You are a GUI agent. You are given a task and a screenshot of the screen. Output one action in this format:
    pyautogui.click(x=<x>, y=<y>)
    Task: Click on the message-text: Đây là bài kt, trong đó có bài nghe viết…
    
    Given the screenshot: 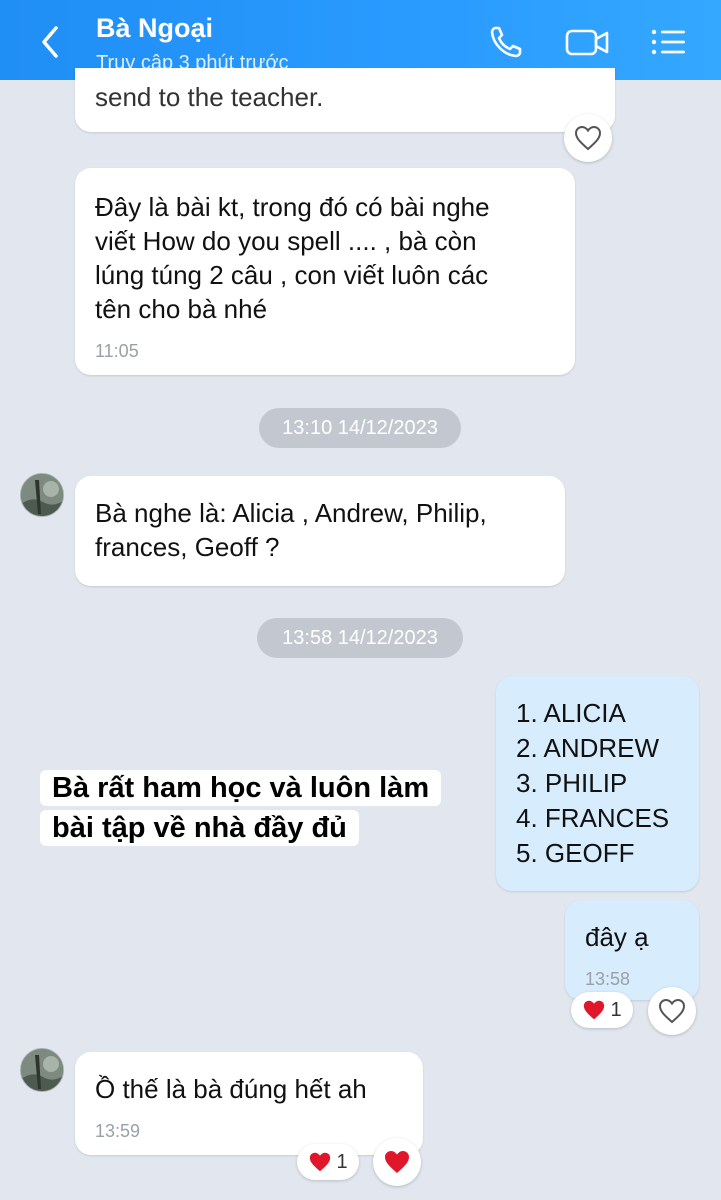 What is the action you would take?
    pyautogui.click(x=292, y=258)
    